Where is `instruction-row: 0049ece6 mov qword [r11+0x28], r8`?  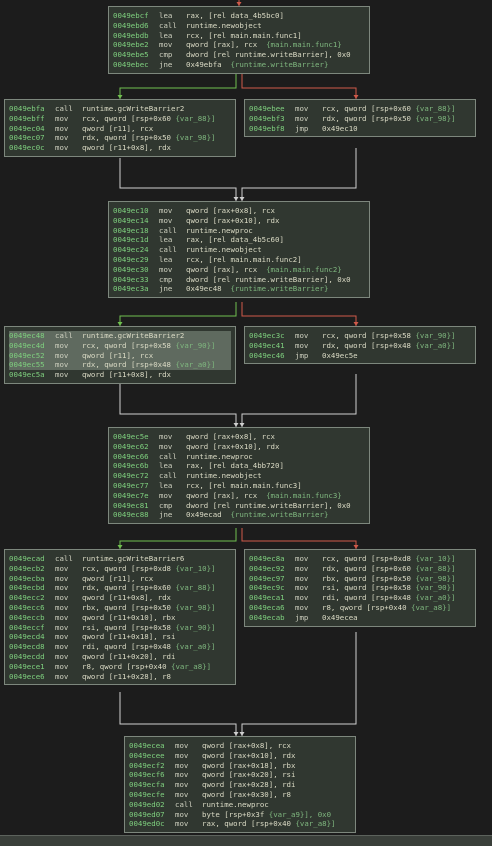 instruction-row: 0049ece6 mov qword [r11+0x28], r8 is located at coordinates (120, 677).